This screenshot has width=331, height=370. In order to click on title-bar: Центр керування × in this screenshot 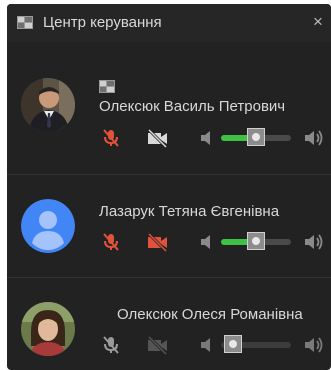, I will do `click(169, 23)`.